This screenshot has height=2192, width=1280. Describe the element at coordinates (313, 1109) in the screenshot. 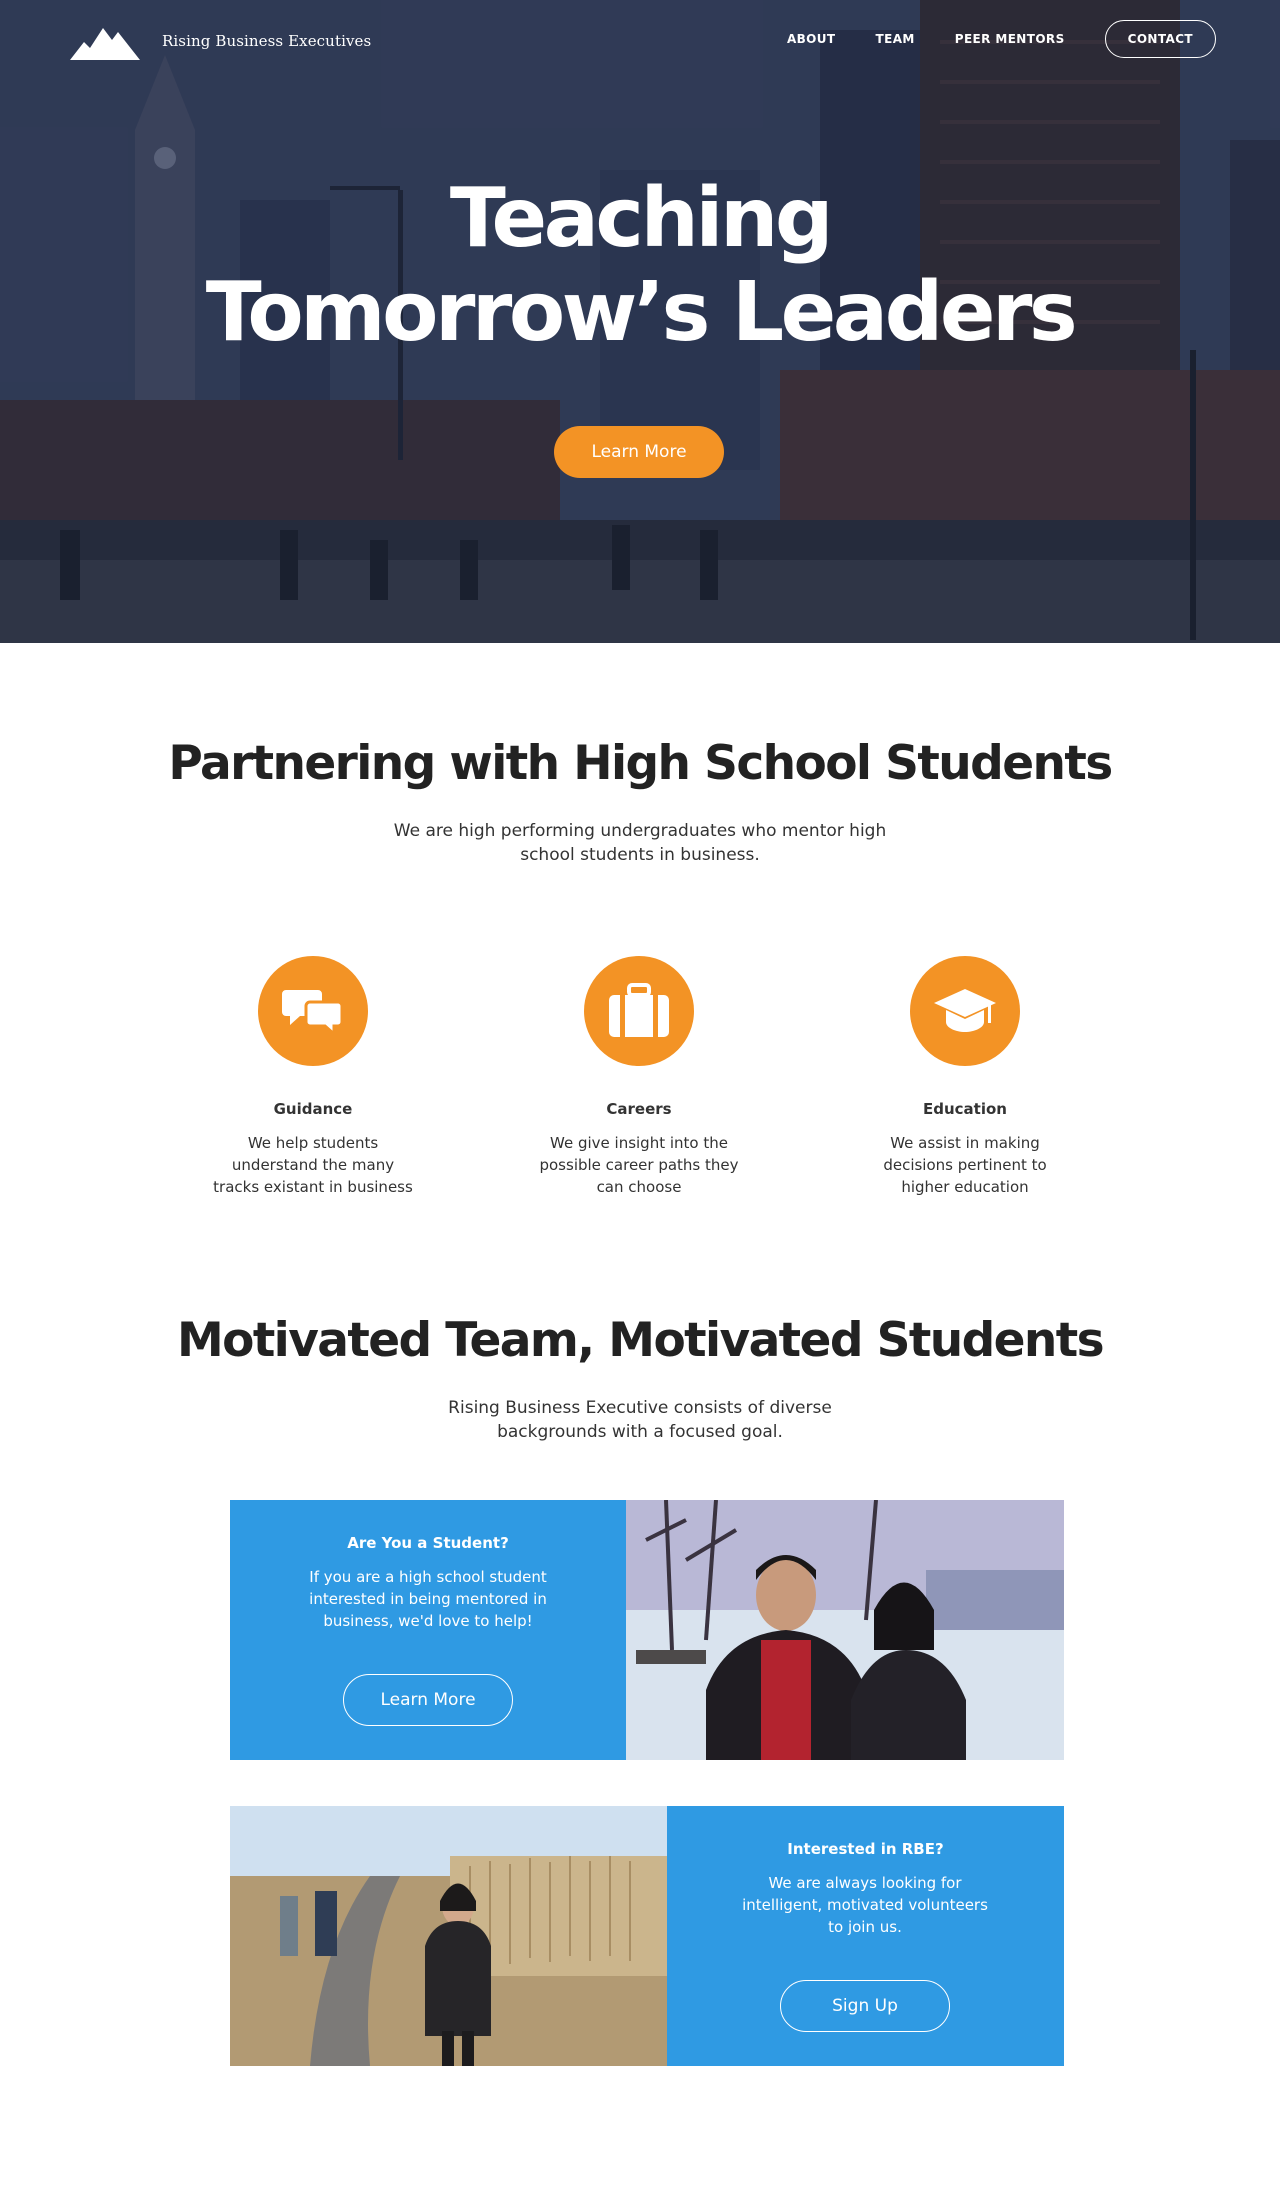

I see `feature-title: Guidance` at that location.